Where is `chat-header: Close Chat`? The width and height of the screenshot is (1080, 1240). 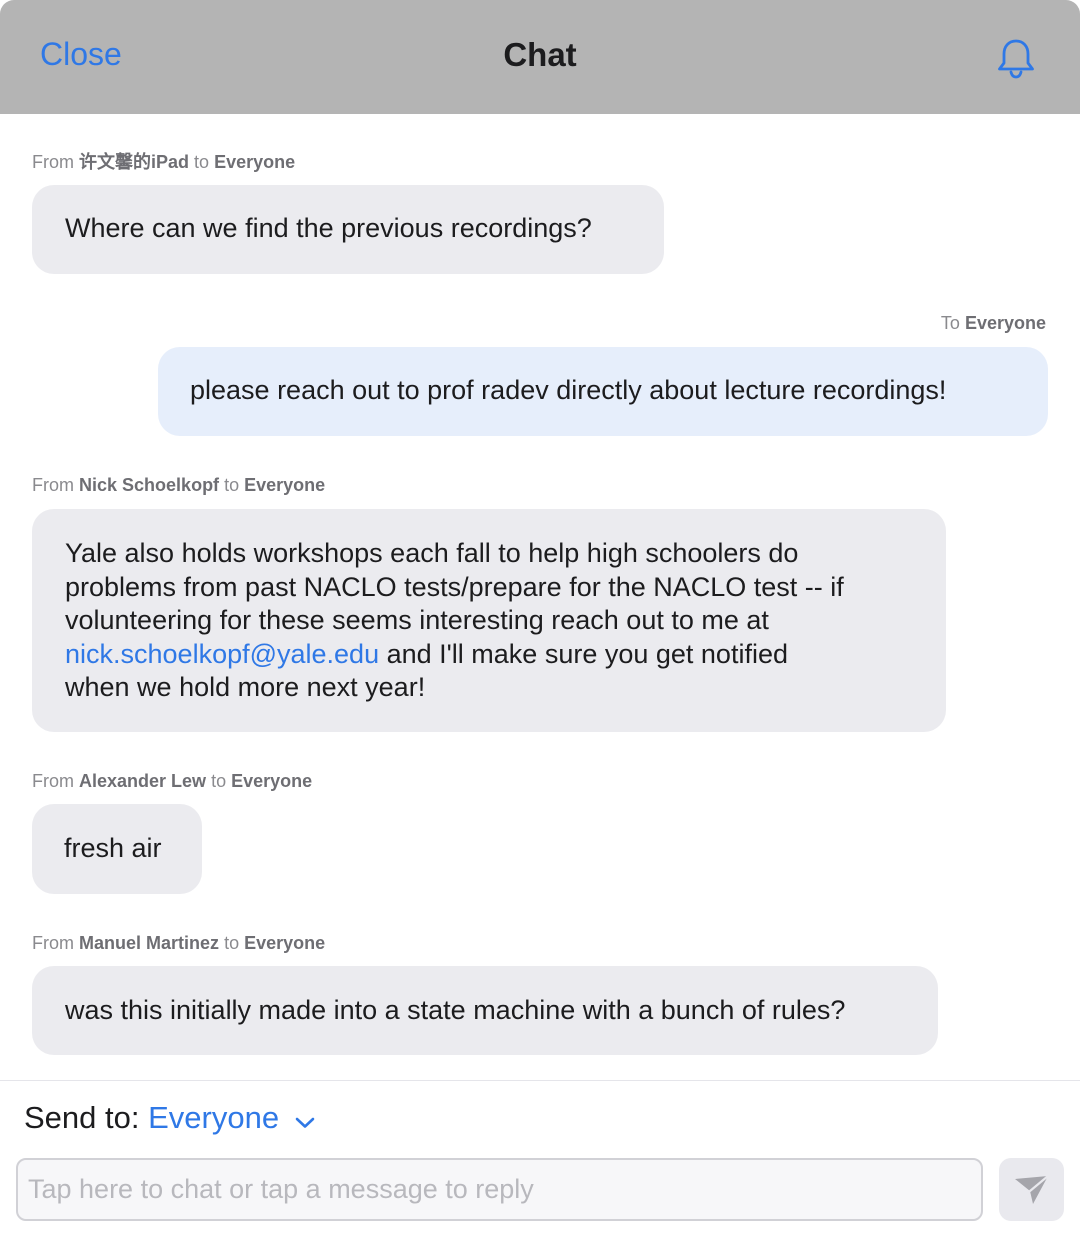
chat-header: Close Chat is located at coordinates (540, 57).